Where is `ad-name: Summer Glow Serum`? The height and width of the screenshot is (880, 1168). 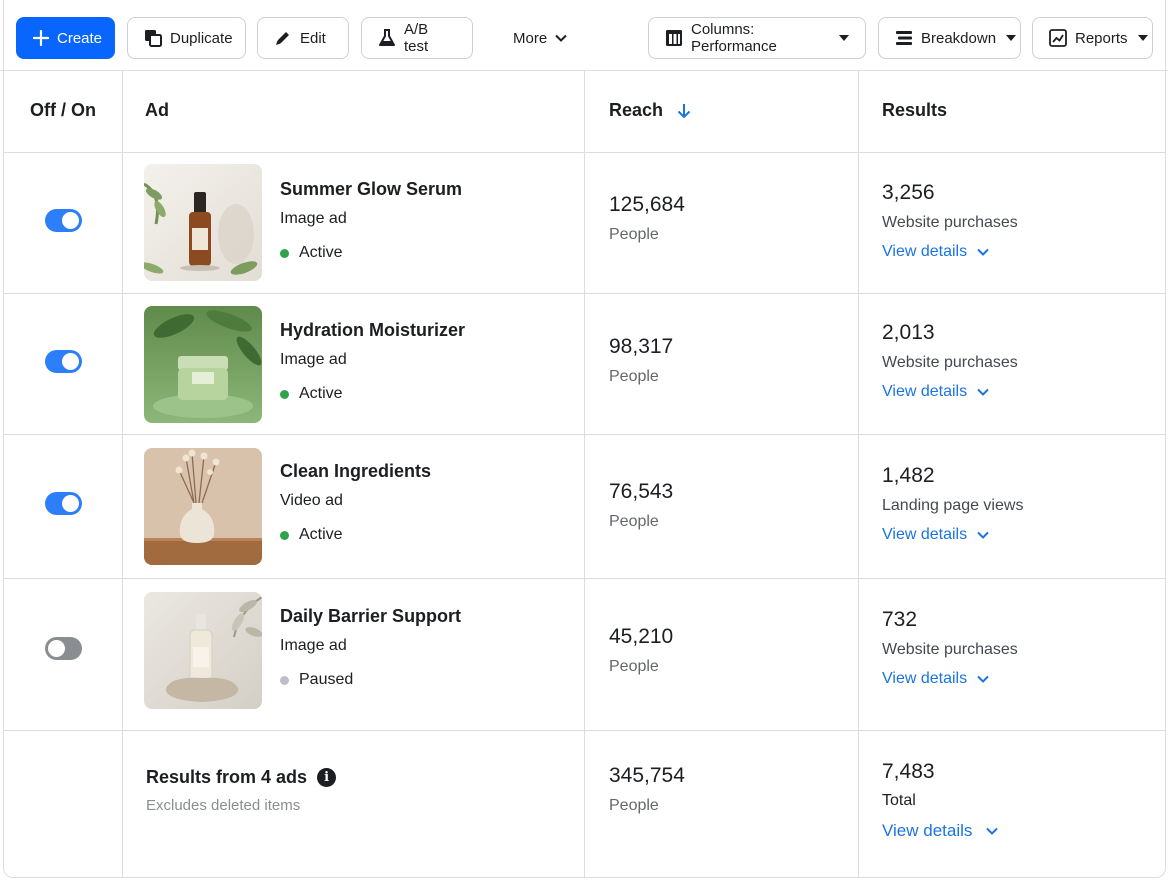
ad-name: Summer Glow Serum is located at coordinates (371, 189).